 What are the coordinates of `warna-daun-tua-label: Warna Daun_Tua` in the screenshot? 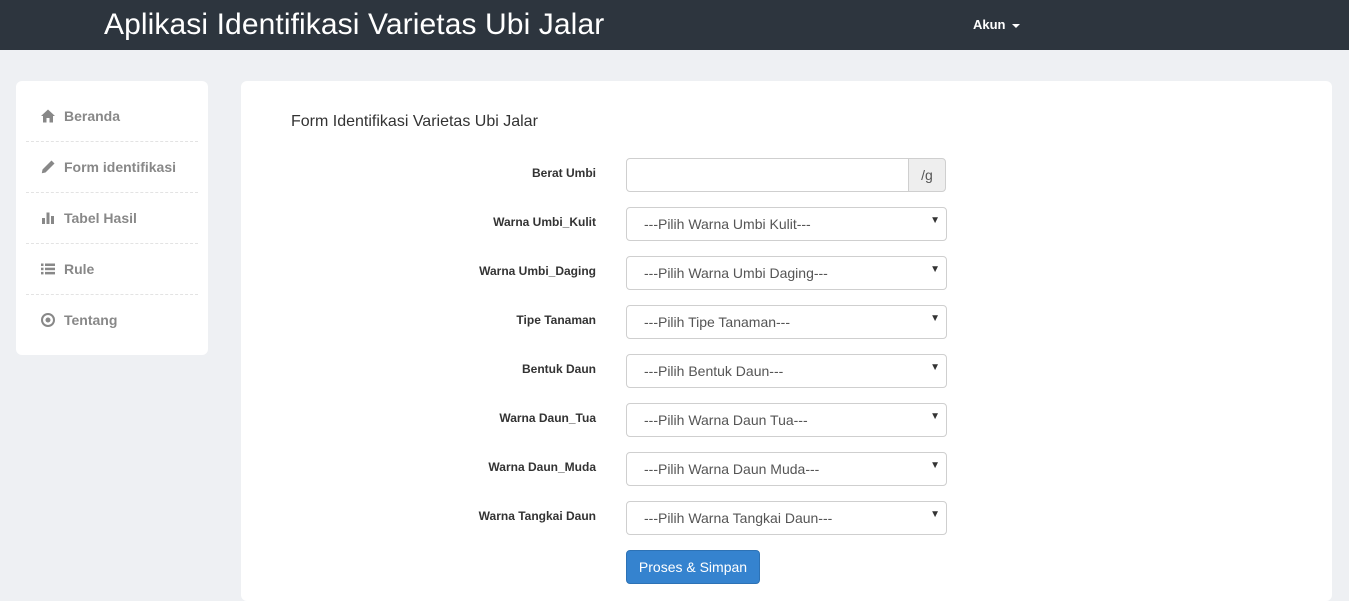 It's located at (547, 418).